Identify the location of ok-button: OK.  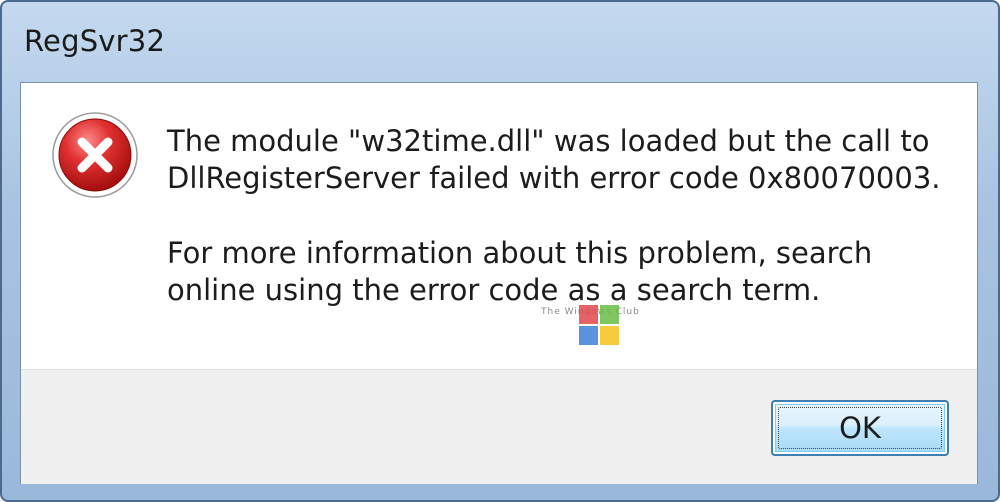
(860, 428).